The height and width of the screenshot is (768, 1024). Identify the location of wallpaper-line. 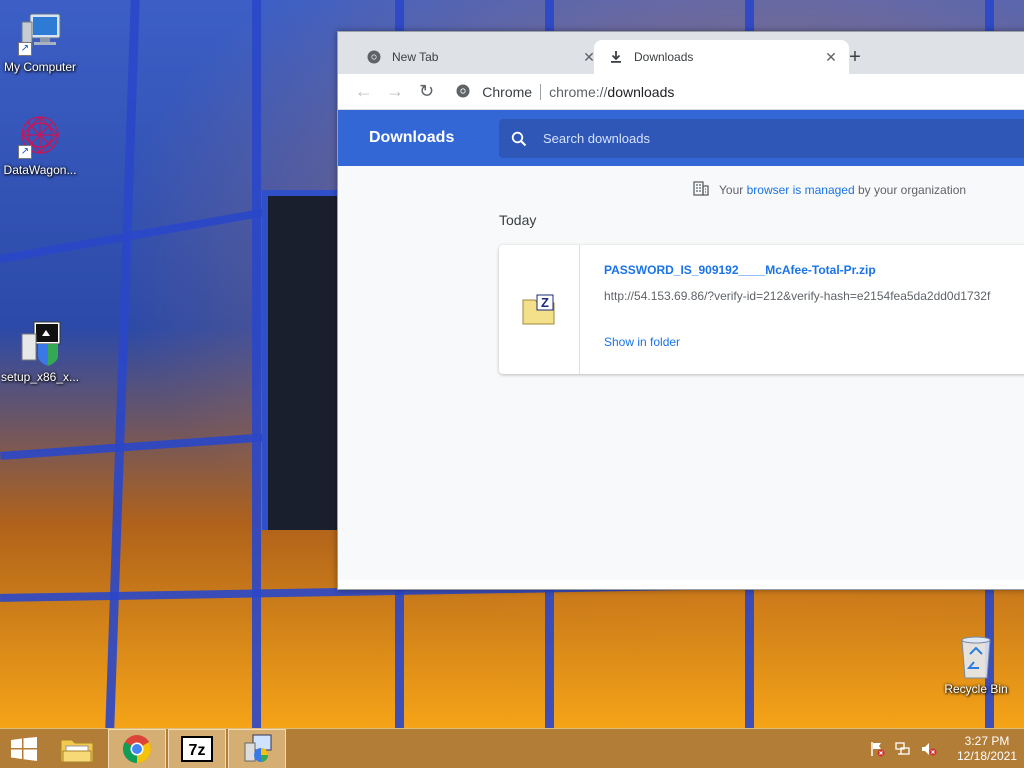
(256, 364).